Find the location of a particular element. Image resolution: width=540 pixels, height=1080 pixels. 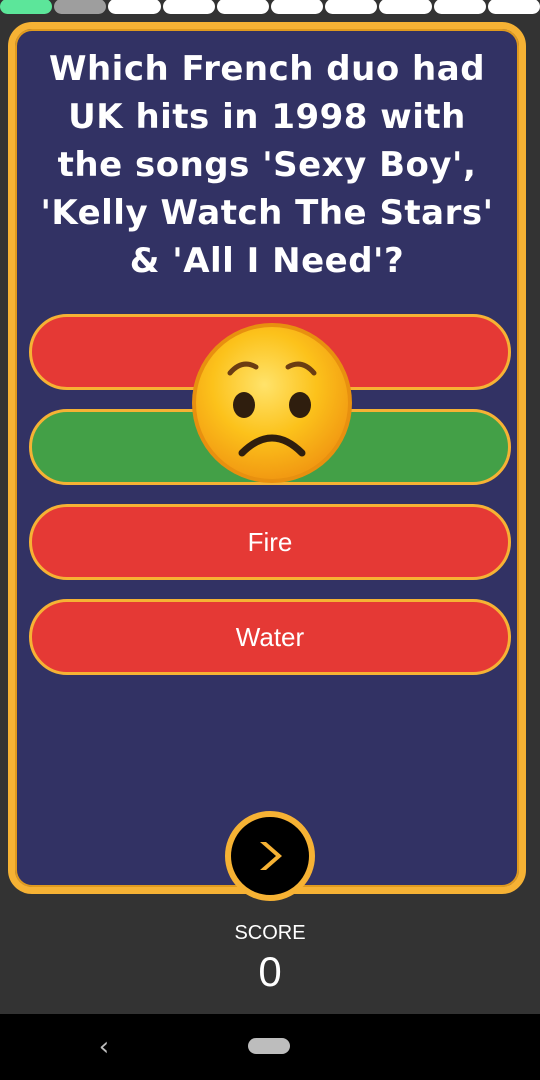

back-chevron-icon: ‹ is located at coordinates (104, 1047).